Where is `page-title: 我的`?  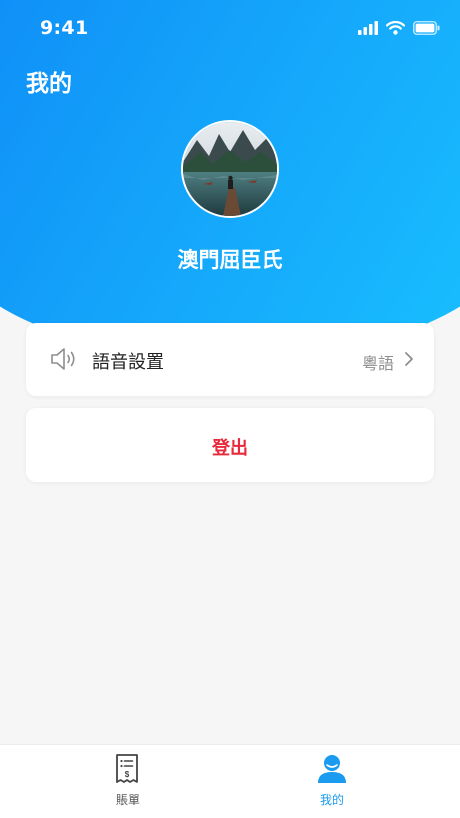 page-title: 我的 is located at coordinates (49, 84).